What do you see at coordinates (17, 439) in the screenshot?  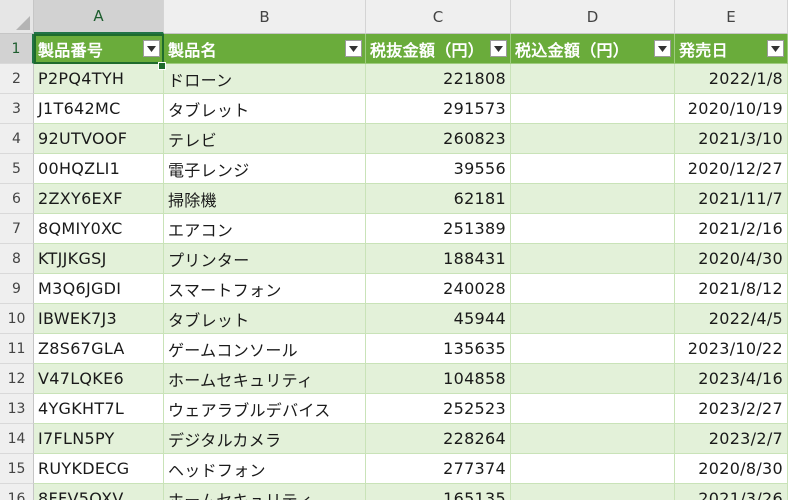 I see `row-header-14: 14` at bounding box center [17, 439].